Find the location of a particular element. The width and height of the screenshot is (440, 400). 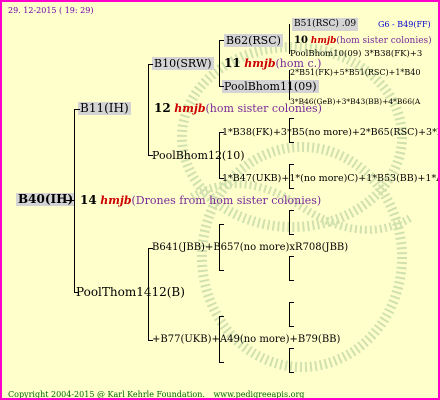

gen4-d: 3*B46(GeB)+3*B43(BB)+4*B66(A is located at coordinates (355, 101).